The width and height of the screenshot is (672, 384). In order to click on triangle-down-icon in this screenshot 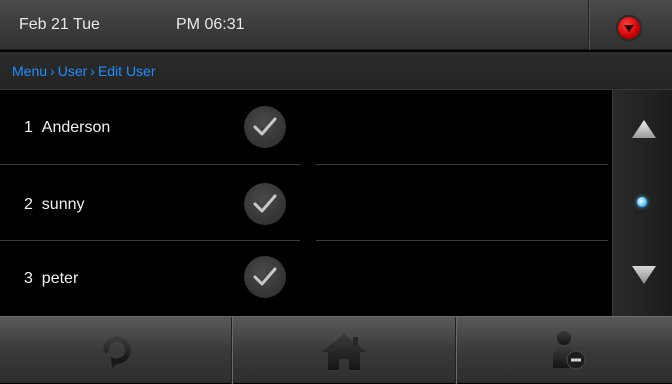, I will do `click(644, 275)`.